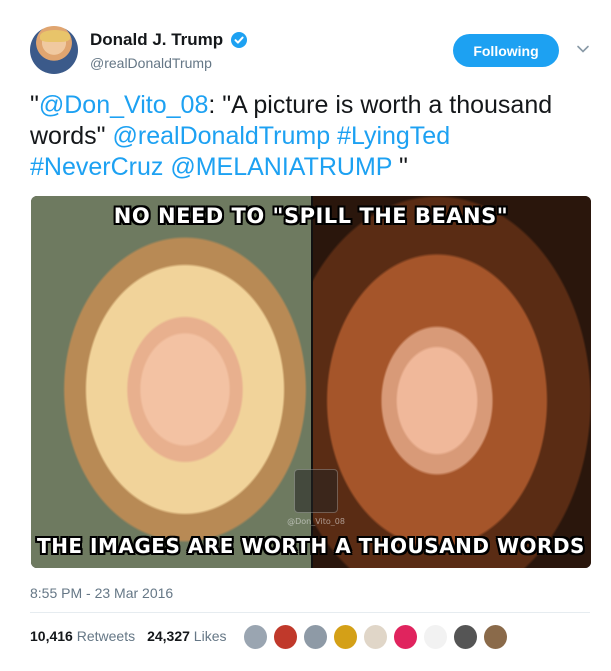  I want to click on following-button: Following, so click(506, 50).